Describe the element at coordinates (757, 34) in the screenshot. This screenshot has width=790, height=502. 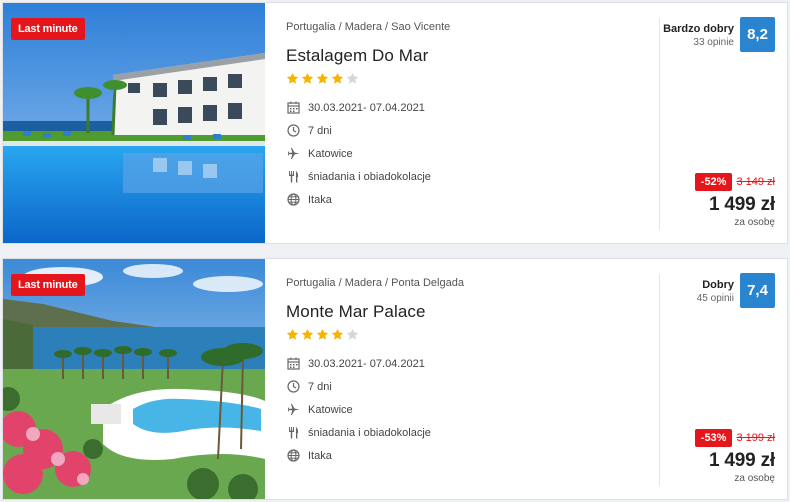
I see `rating-score: 8,2` at that location.